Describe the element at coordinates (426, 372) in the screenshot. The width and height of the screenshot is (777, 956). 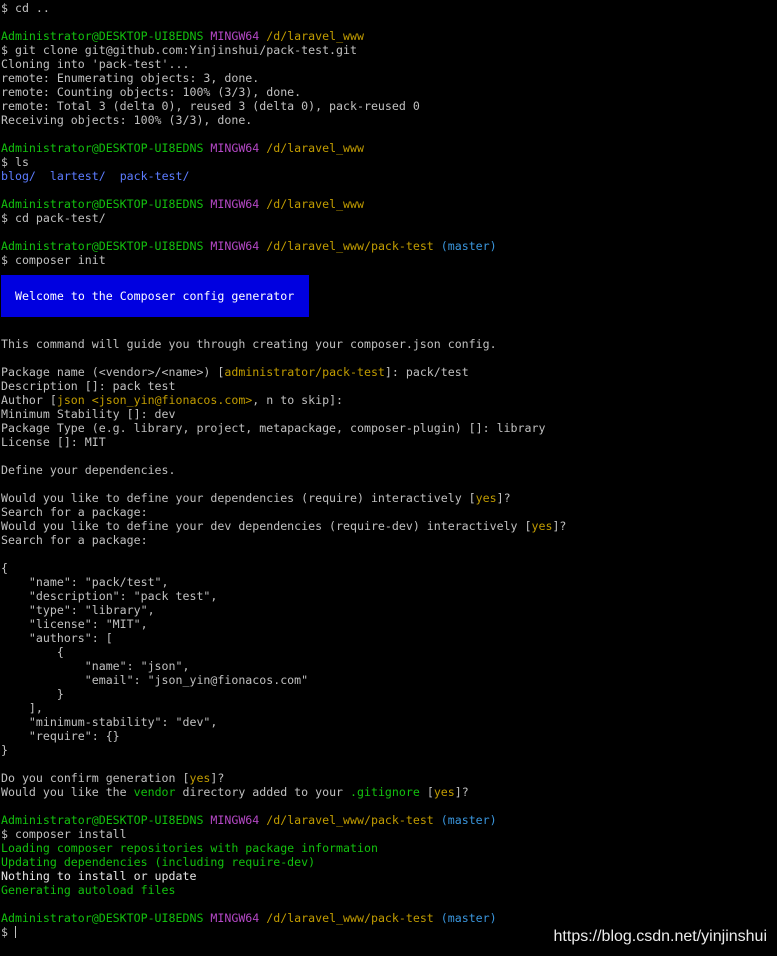
I see `terminal-text-segment: ]: pack/test` at that location.